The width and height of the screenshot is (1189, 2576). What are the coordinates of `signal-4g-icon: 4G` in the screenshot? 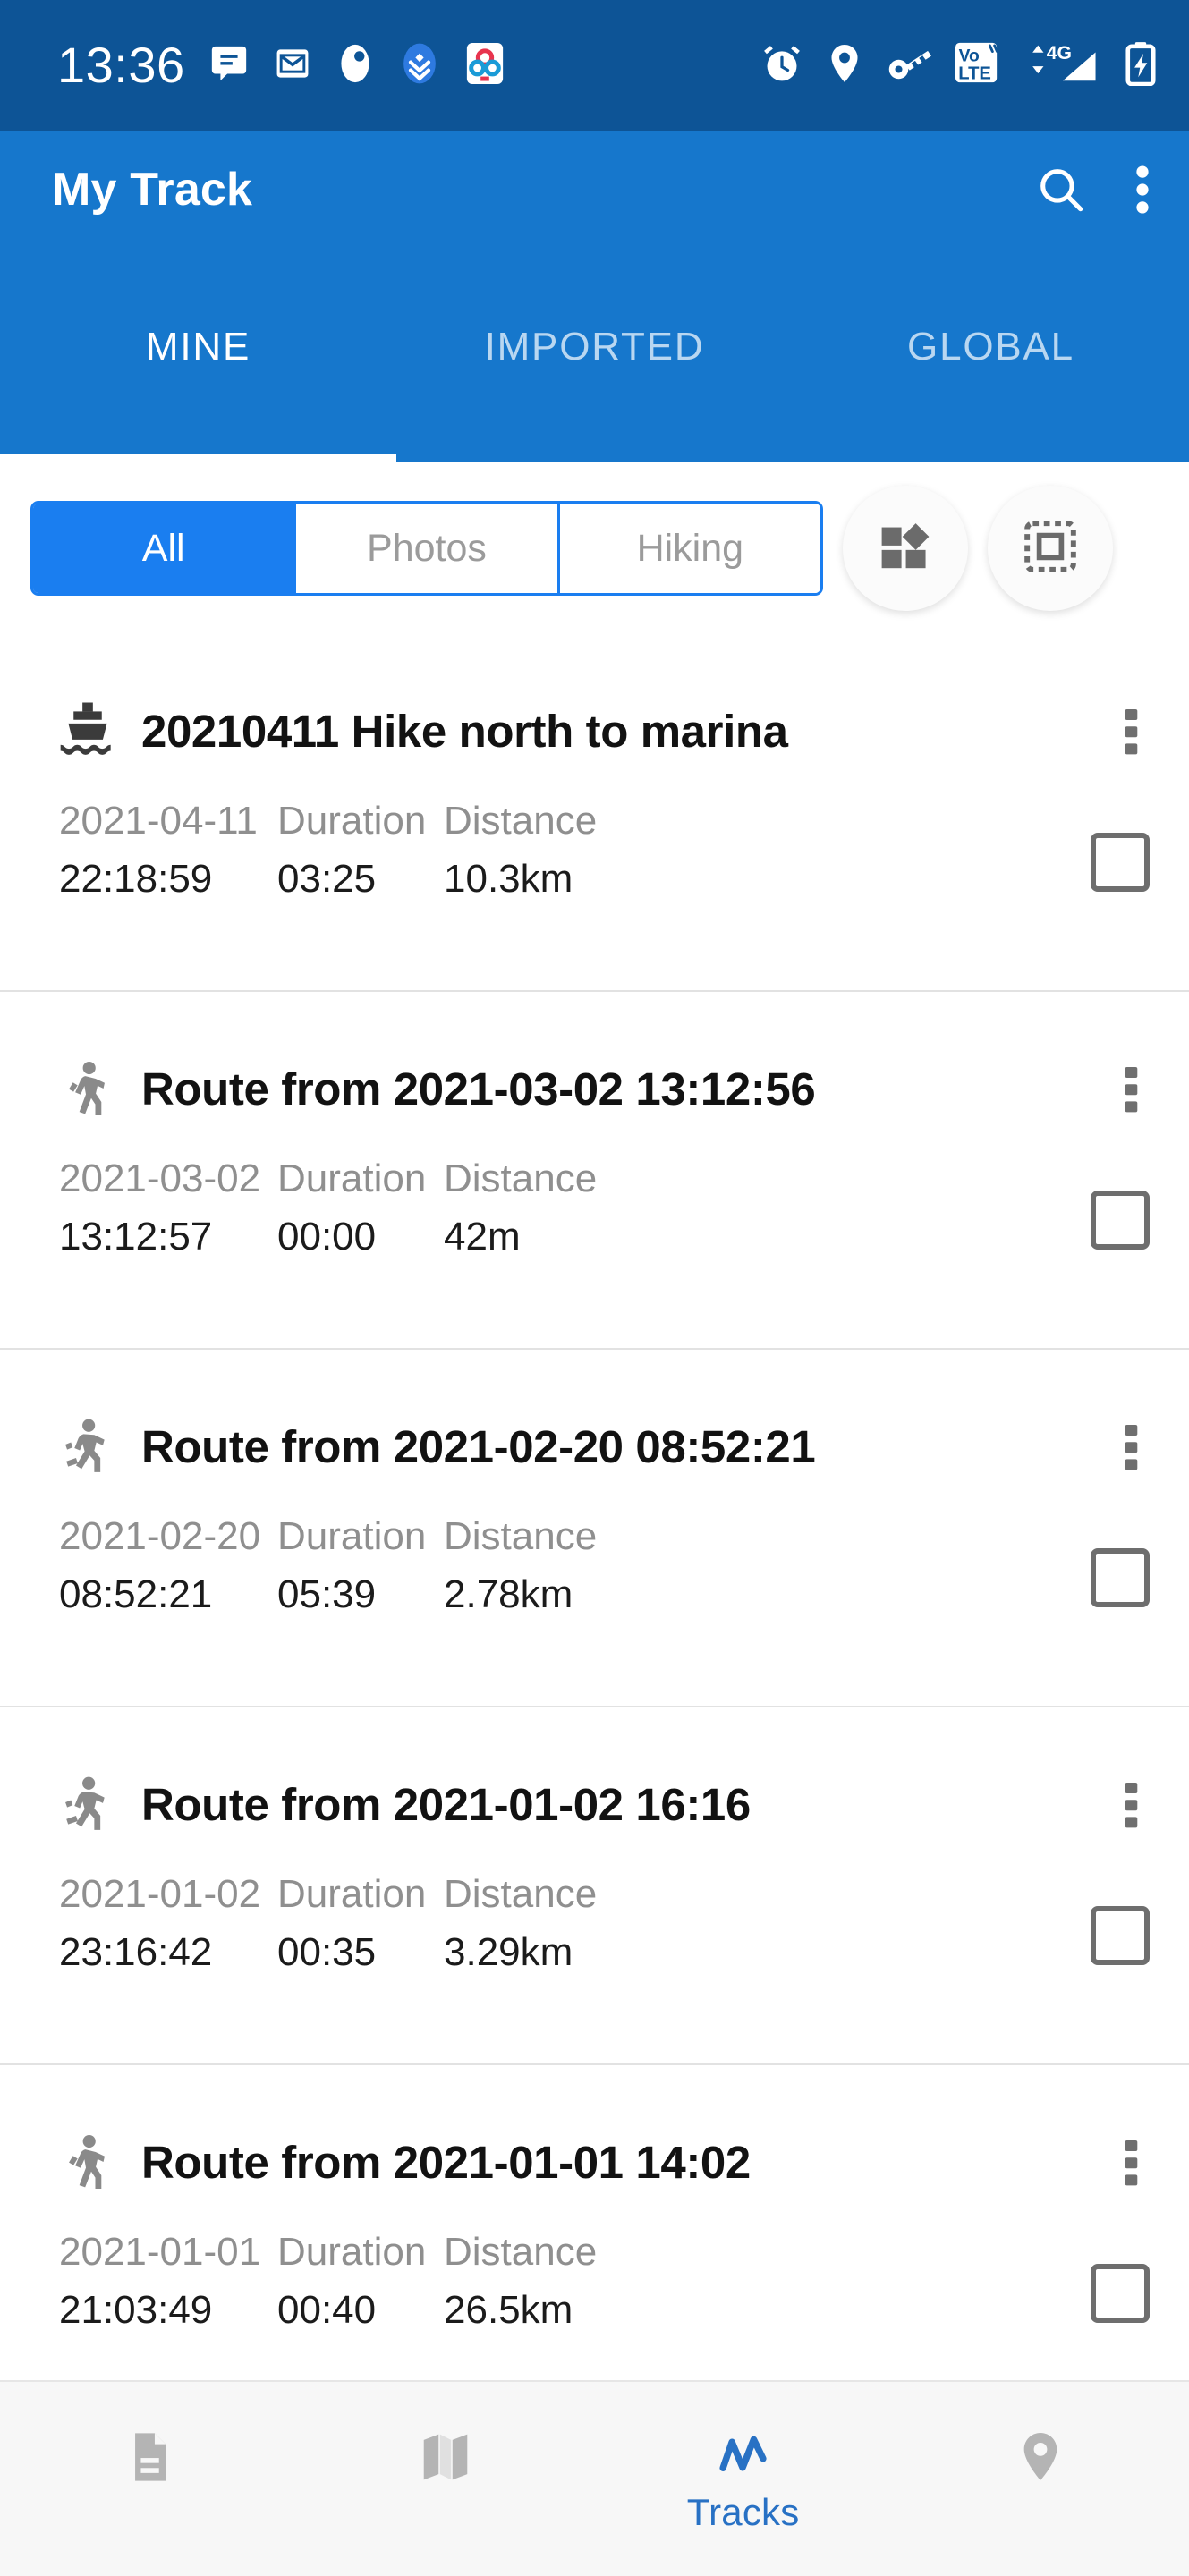 It's located at (1062, 65).